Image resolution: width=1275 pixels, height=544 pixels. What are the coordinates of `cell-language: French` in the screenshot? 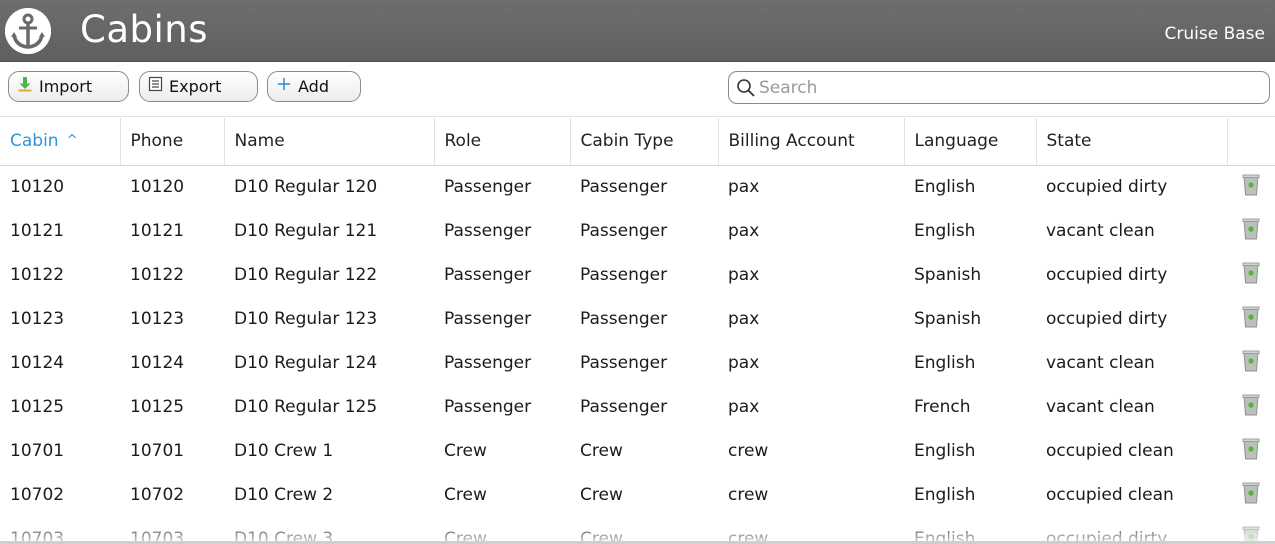 It's located at (942, 407).